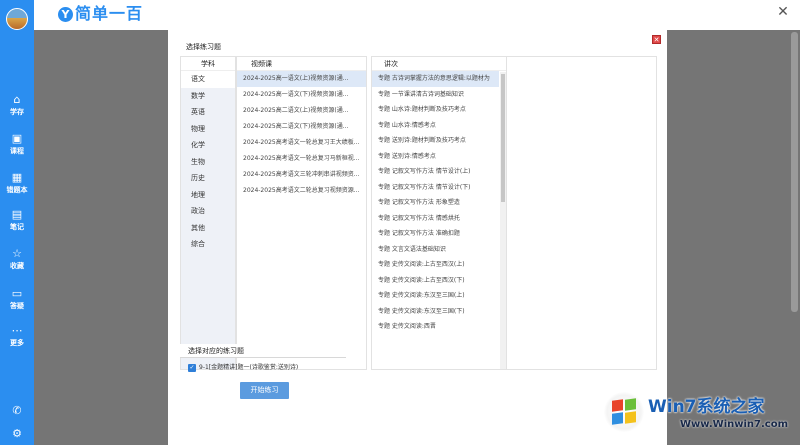 The height and width of the screenshot is (445, 800). I want to click on subjects-panel: 学科 语文 数学 英语 物理 化学 生物 历史 地理 政治 其他 综合, so click(208, 213).